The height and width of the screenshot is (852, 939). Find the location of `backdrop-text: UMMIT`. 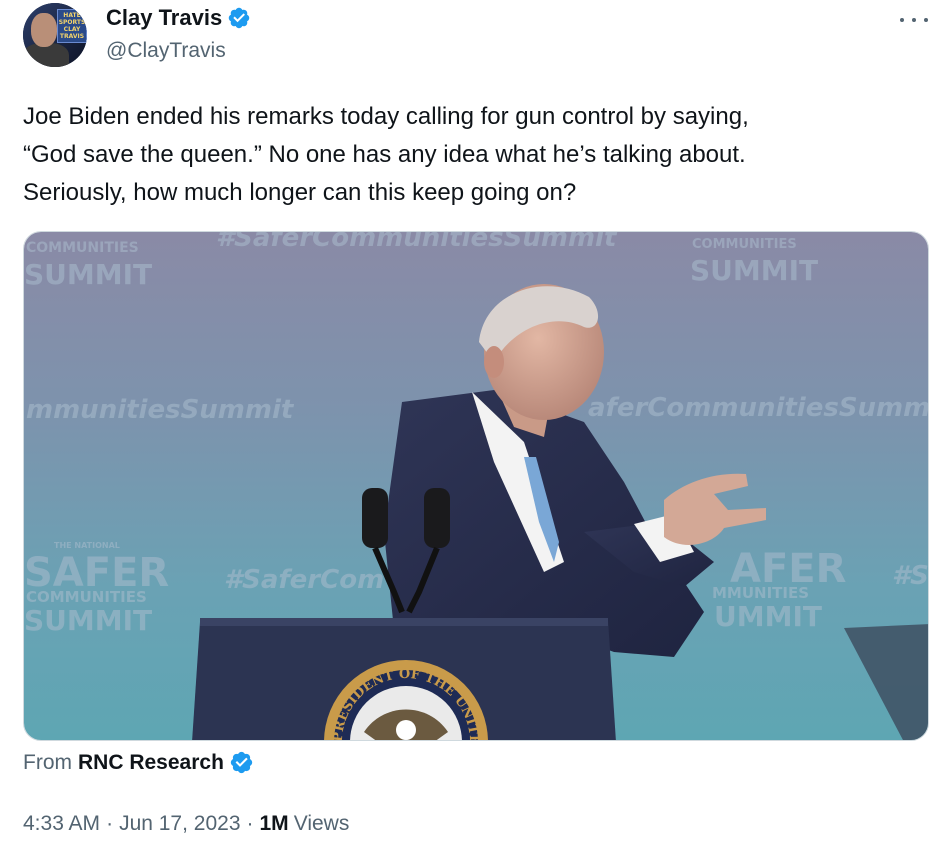

backdrop-text: UMMIT is located at coordinates (768, 616).